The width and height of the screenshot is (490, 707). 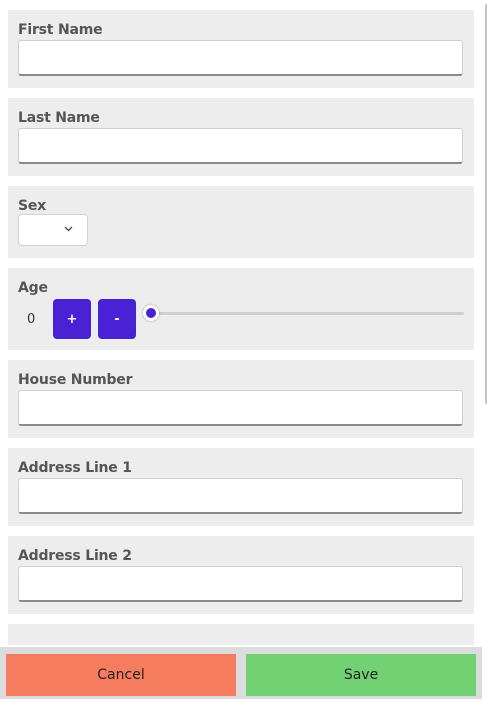 What do you see at coordinates (53, 230) in the screenshot?
I see `sex-select` at bounding box center [53, 230].